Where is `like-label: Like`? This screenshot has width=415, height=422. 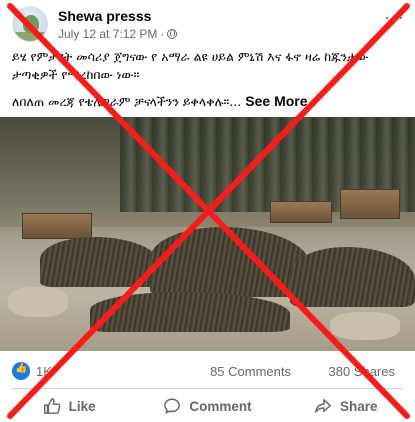
like-label: Like is located at coordinates (82, 406).